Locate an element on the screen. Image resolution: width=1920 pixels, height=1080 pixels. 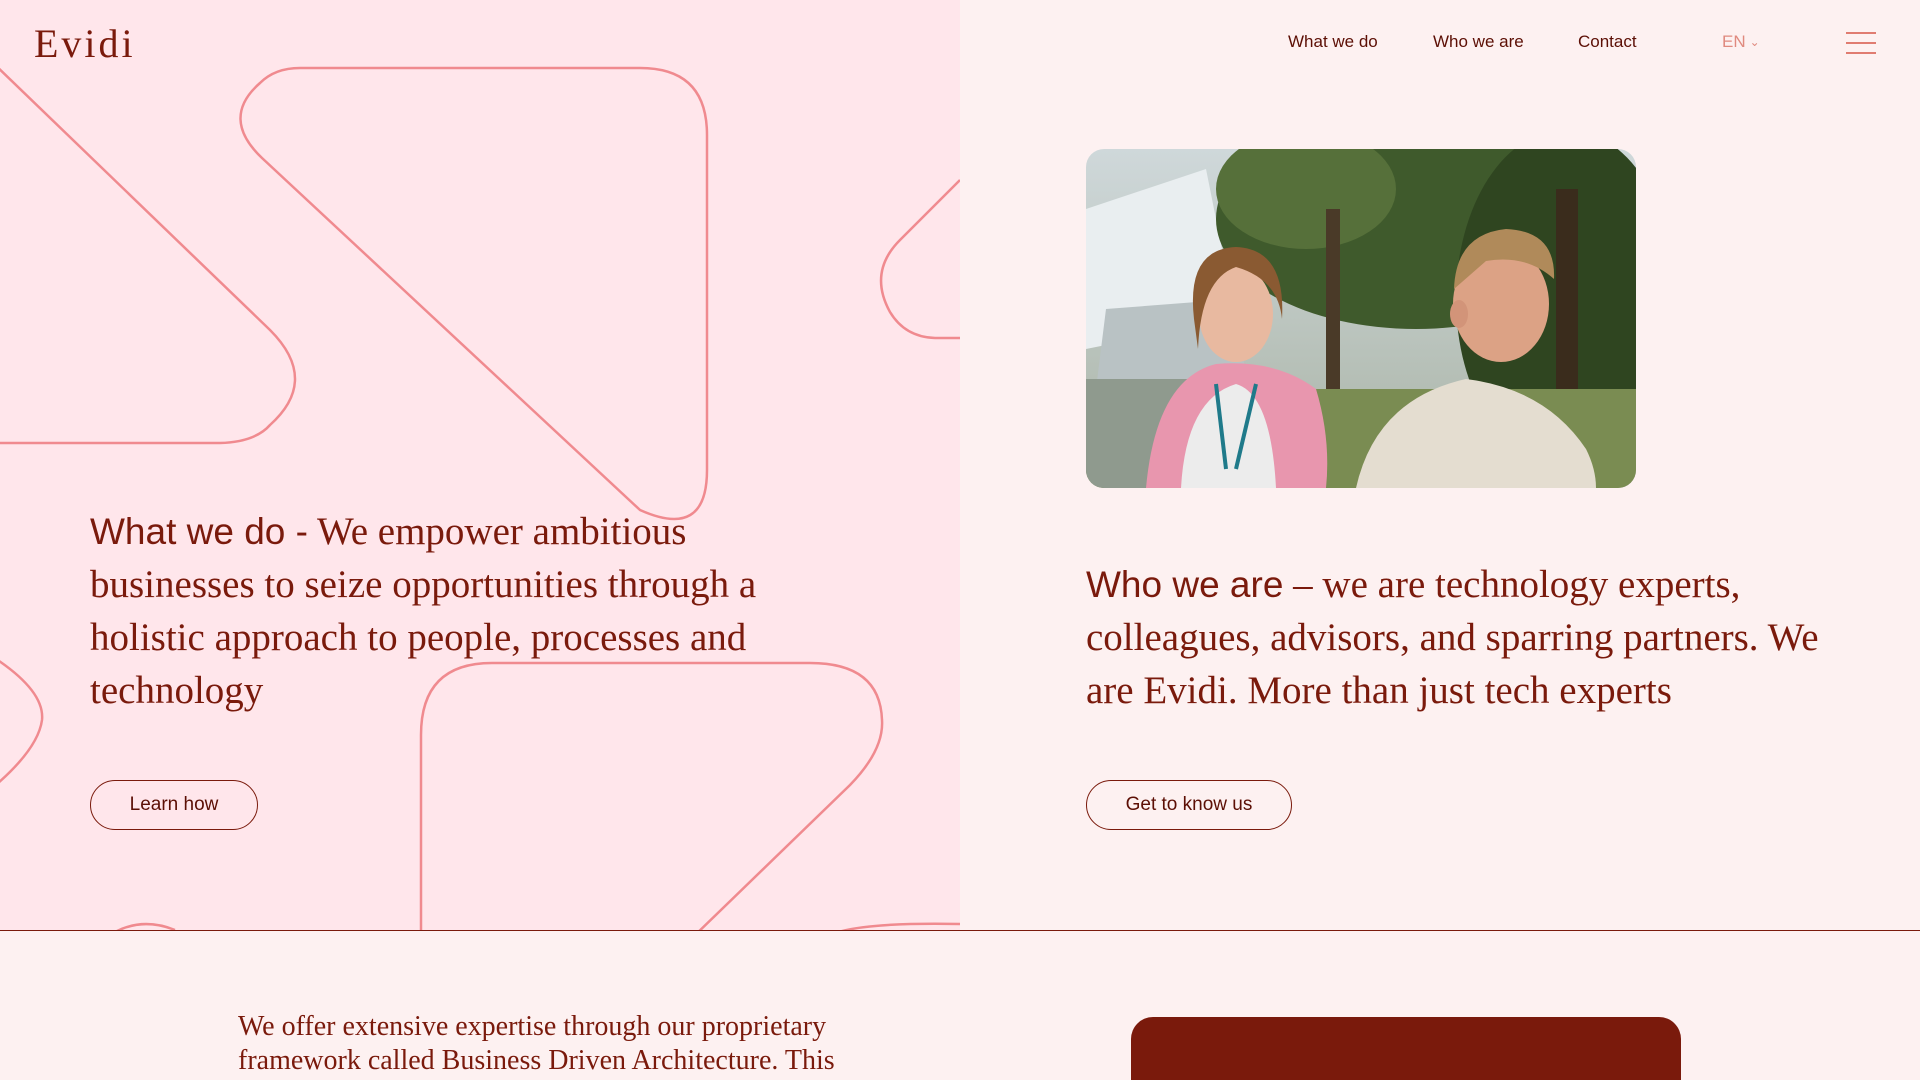
chevron-down-icon: ⌄ is located at coordinates (1754, 42).